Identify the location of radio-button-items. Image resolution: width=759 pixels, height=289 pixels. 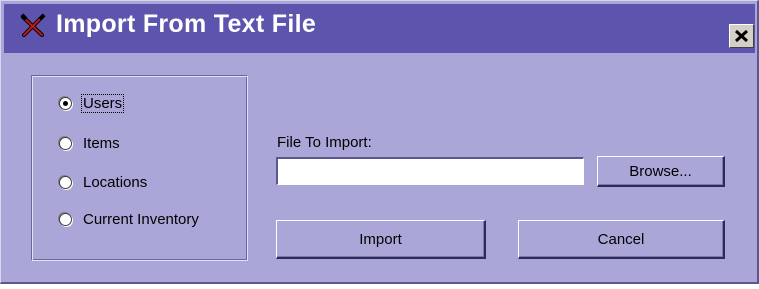
(65, 143).